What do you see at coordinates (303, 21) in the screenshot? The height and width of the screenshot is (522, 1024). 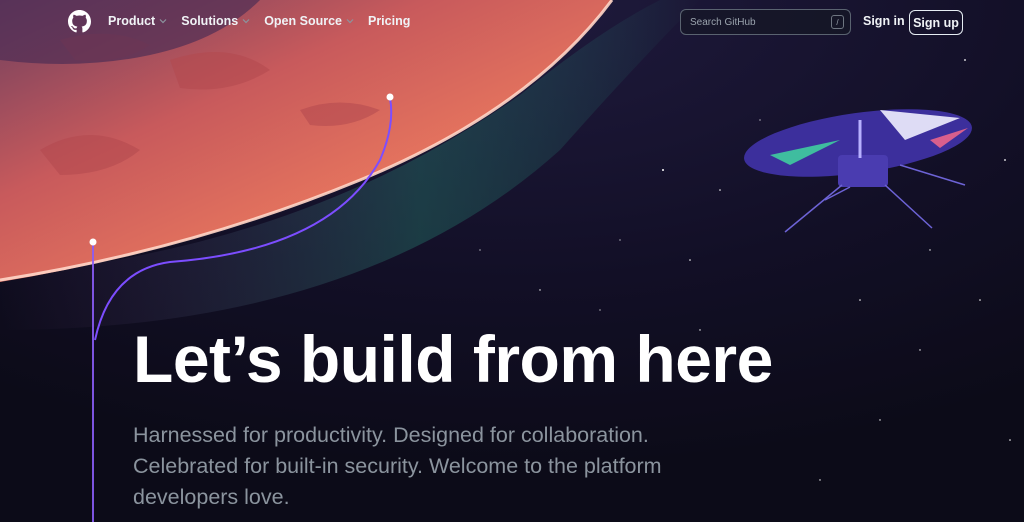 I see `nav-item-label: Open Source` at bounding box center [303, 21].